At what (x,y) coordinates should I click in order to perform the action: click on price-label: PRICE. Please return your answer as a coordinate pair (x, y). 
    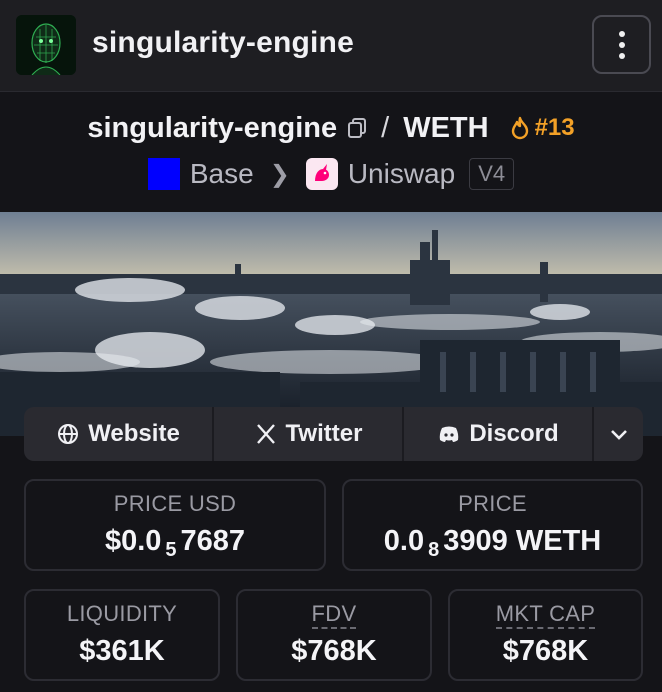
    Looking at the image, I should click on (492, 503).